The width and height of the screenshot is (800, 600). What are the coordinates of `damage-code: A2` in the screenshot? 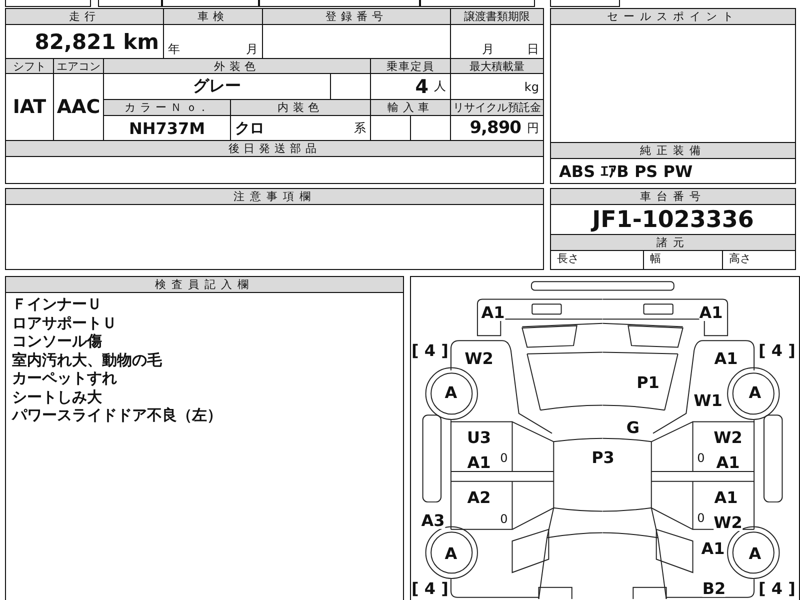 It's located at (479, 498).